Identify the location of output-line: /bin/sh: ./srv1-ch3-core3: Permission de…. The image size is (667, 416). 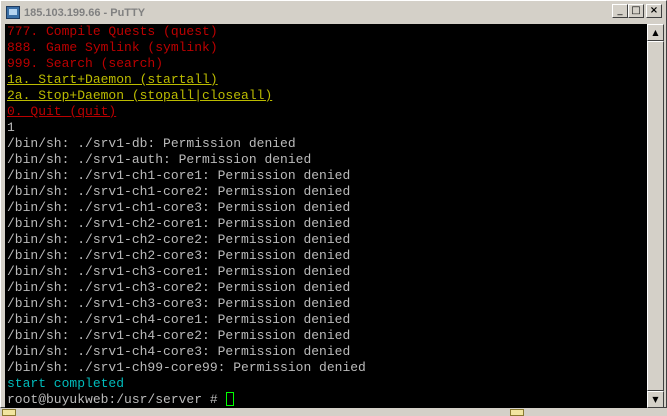
(179, 303).